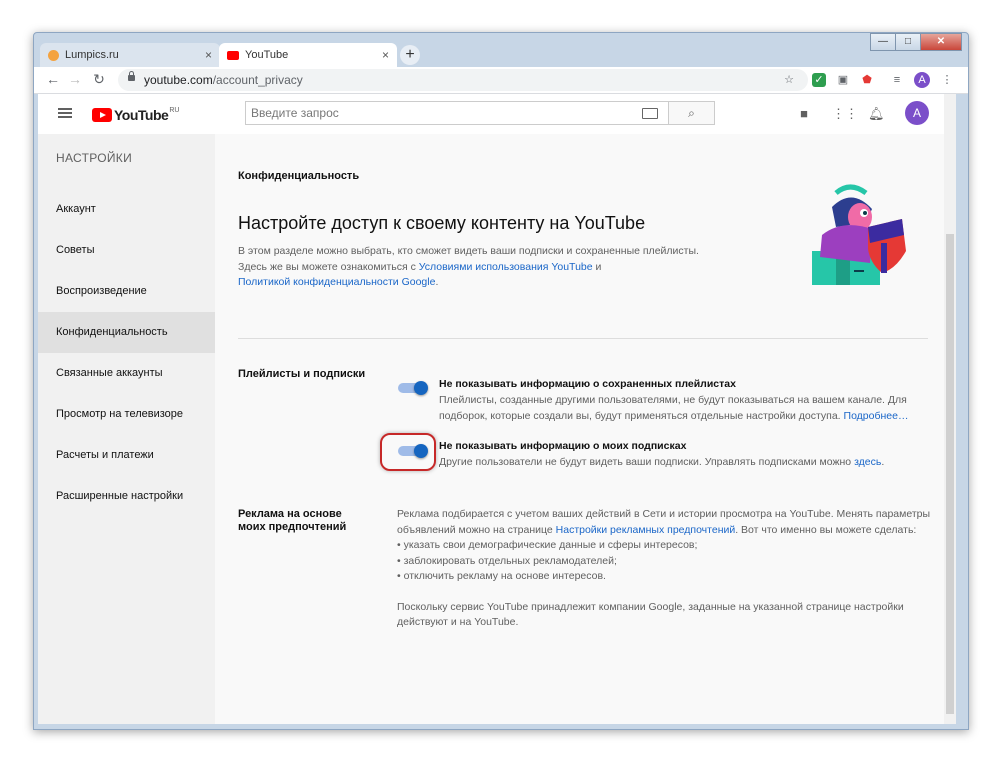 This screenshot has width=1000, height=762. Describe the element at coordinates (126, 496) in the screenshot. I see `sidebar-item-advanced: Расширенные настройки` at that location.